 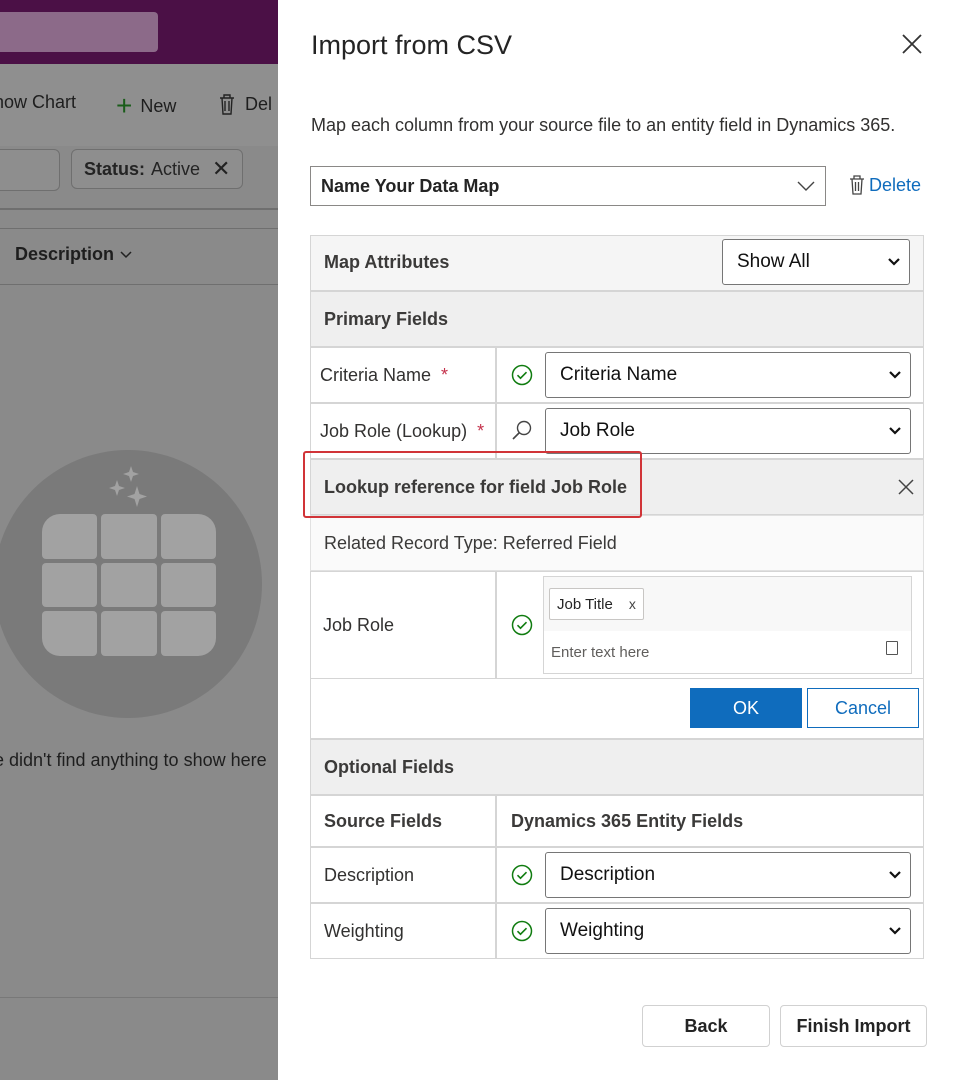 What do you see at coordinates (568, 186) in the screenshot?
I see `data-map-select: Name Your Data Map` at bounding box center [568, 186].